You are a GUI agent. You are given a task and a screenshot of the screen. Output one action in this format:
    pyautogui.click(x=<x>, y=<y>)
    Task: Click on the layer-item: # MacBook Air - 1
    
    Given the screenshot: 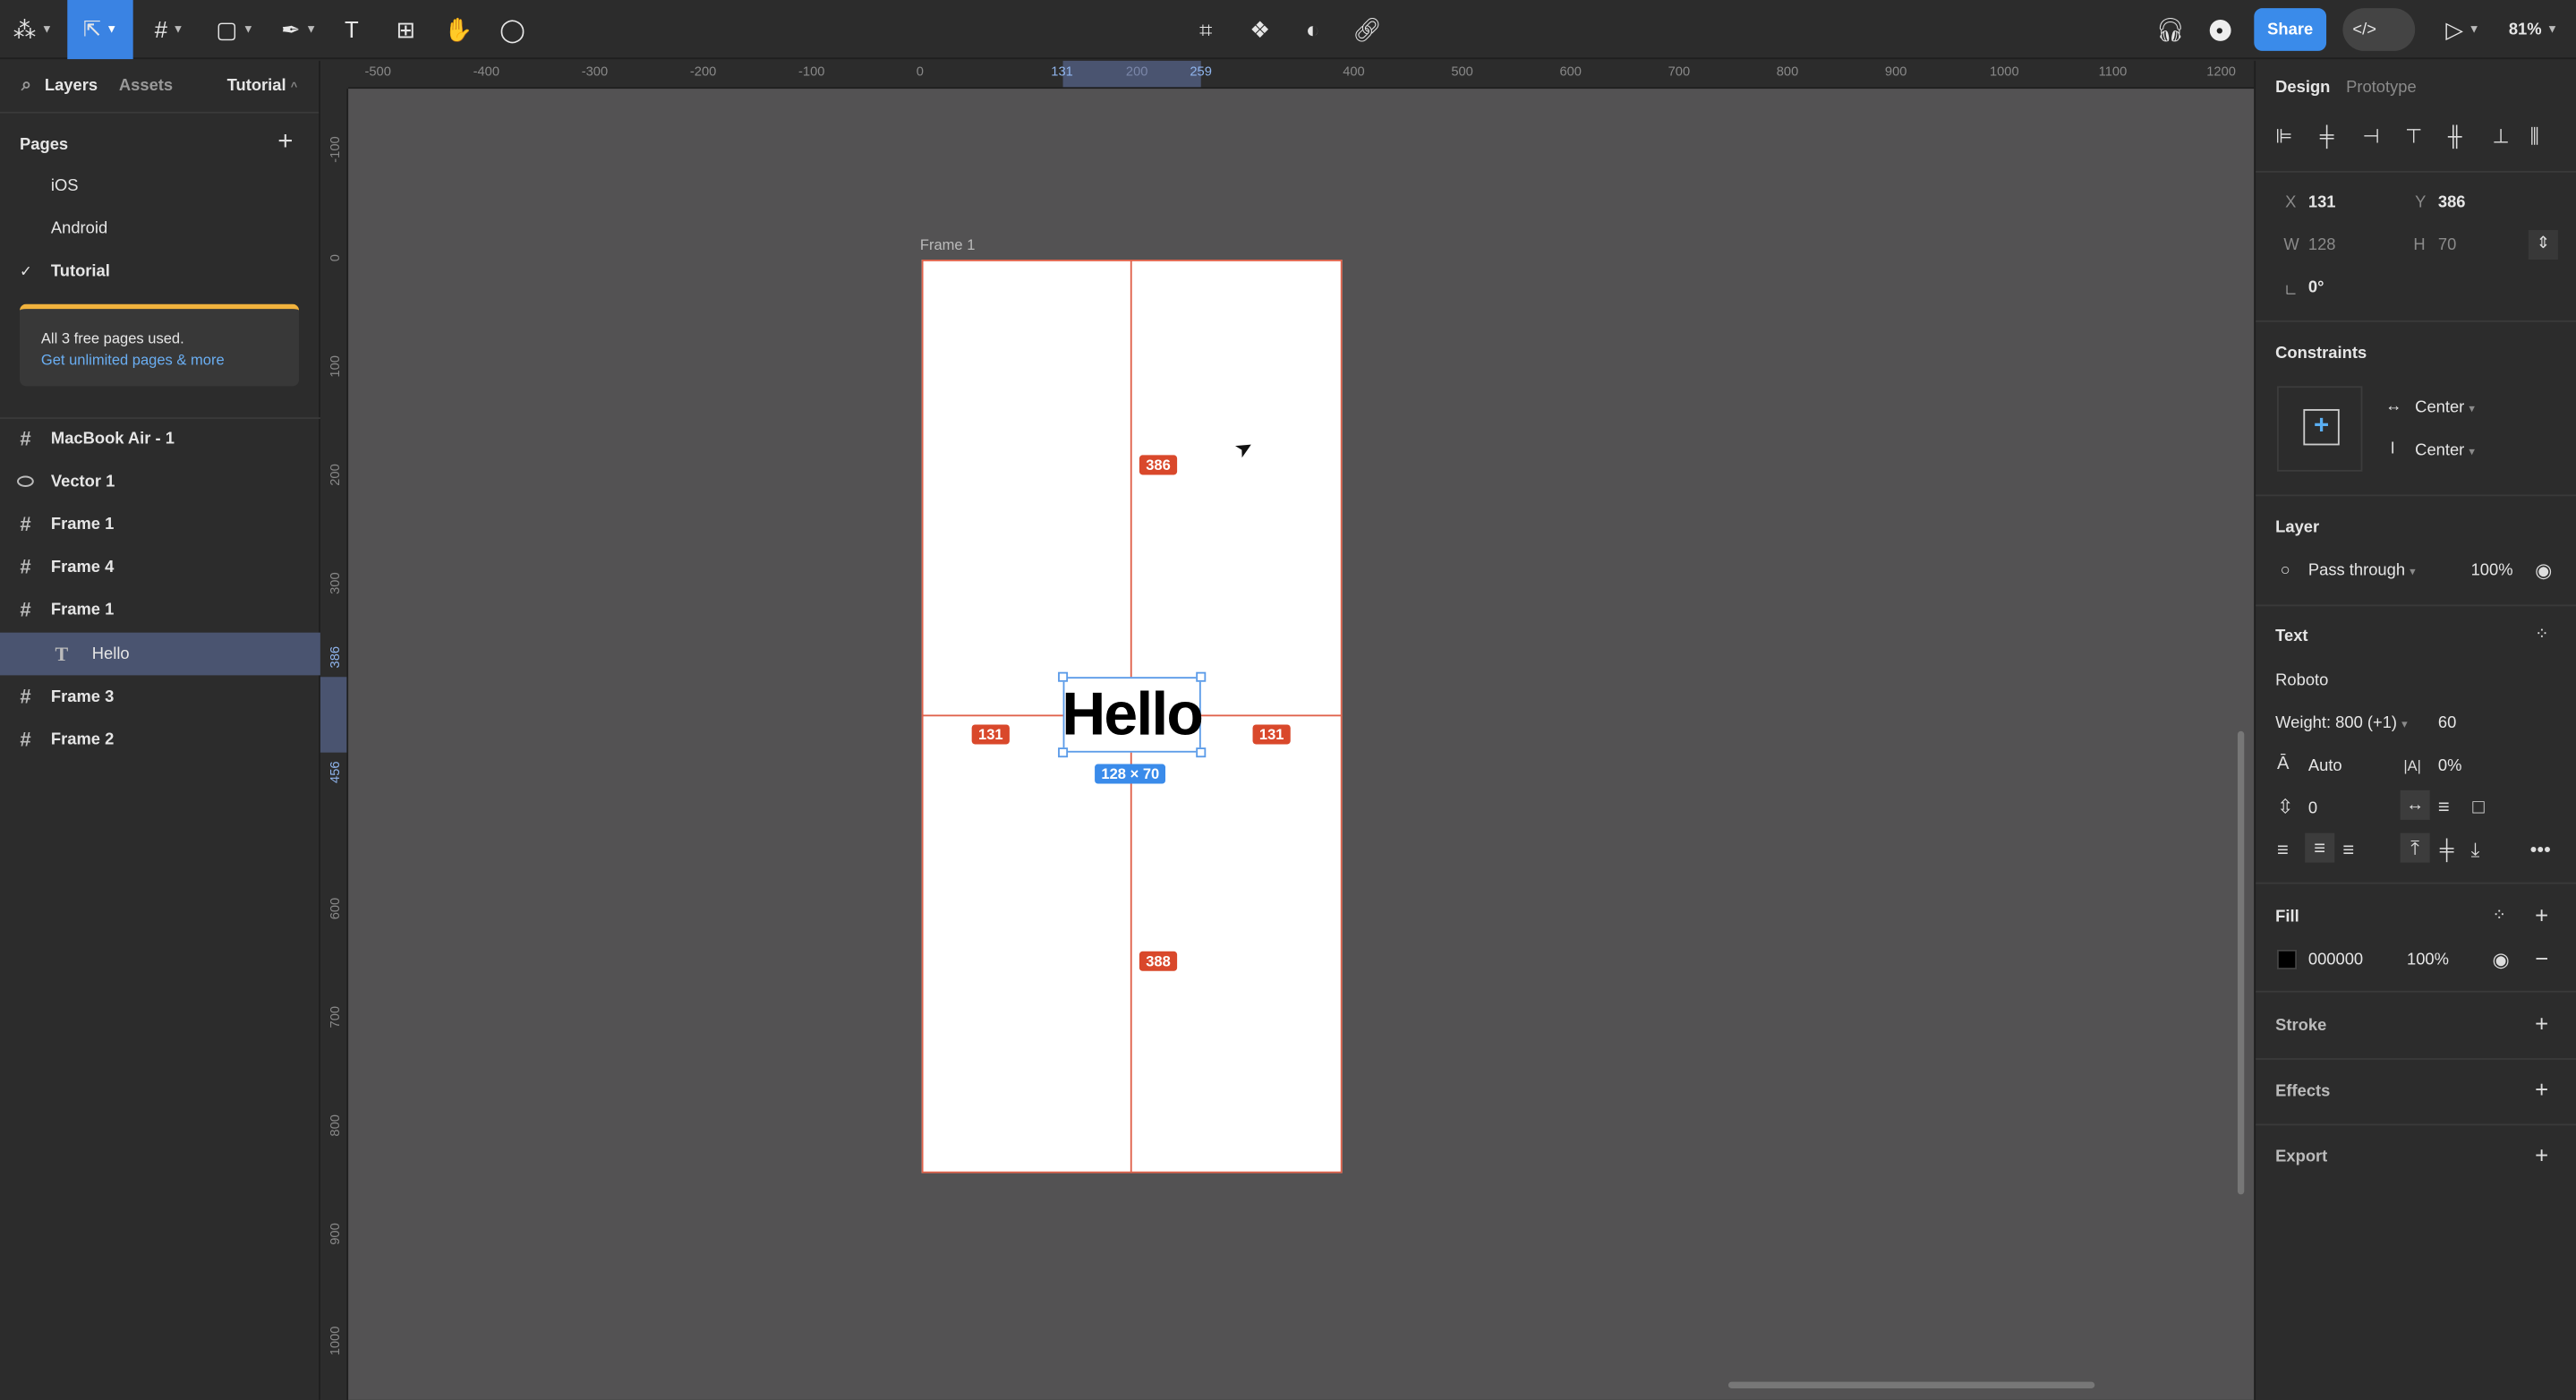 What is the action you would take?
    pyautogui.click(x=160, y=438)
    